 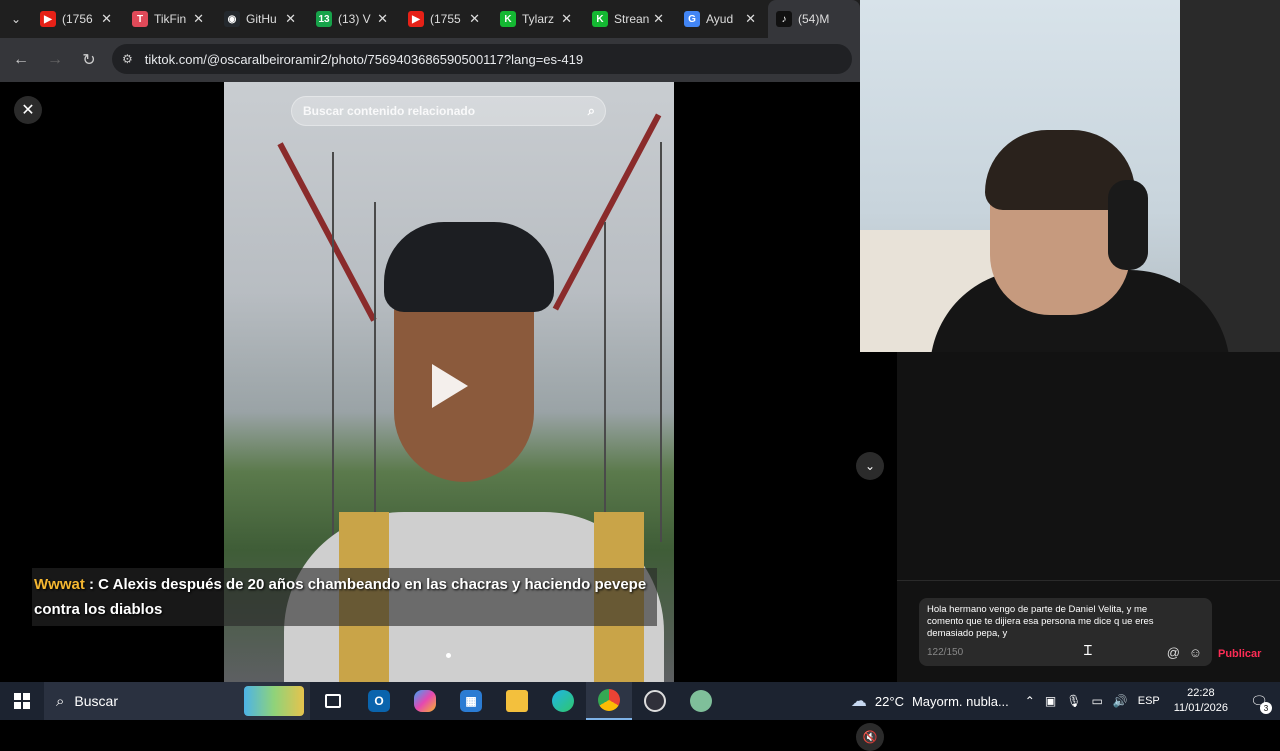 What do you see at coordinates (1259, 701) in the screenshot?
I see `notification-button: 🗨 3` at bounding box center [1259, 701].